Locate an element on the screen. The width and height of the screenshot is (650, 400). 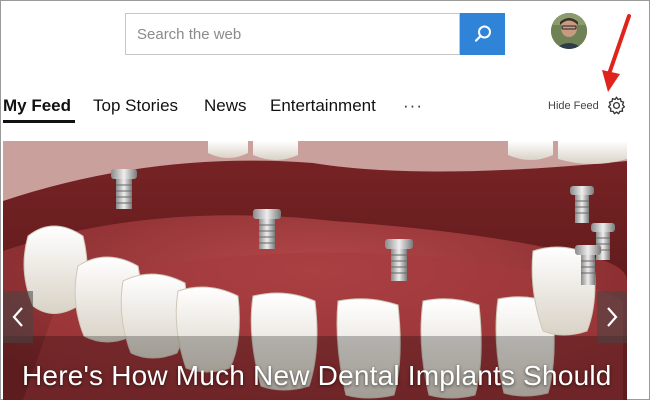
chevron-right-icon is located at coordinates (612, 317).